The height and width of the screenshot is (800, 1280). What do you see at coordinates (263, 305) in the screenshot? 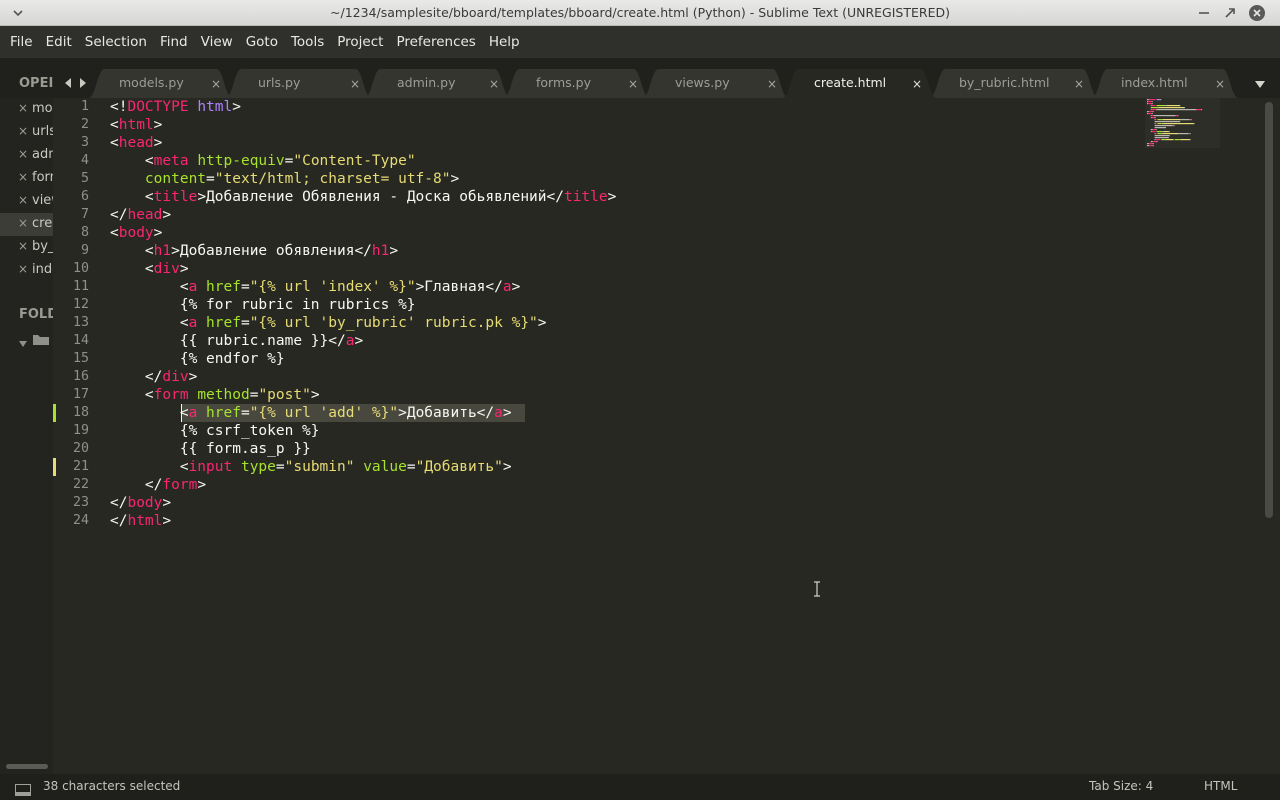
I see `code-line: {% for rubric in rubrics %}` at bounding box center [263, 305].